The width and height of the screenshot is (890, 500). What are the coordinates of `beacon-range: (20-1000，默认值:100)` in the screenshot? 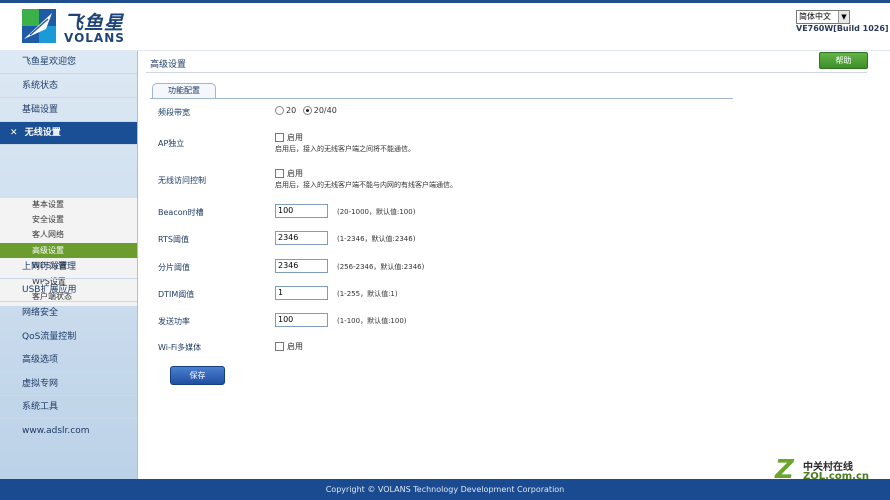 It's located at (376, 212).